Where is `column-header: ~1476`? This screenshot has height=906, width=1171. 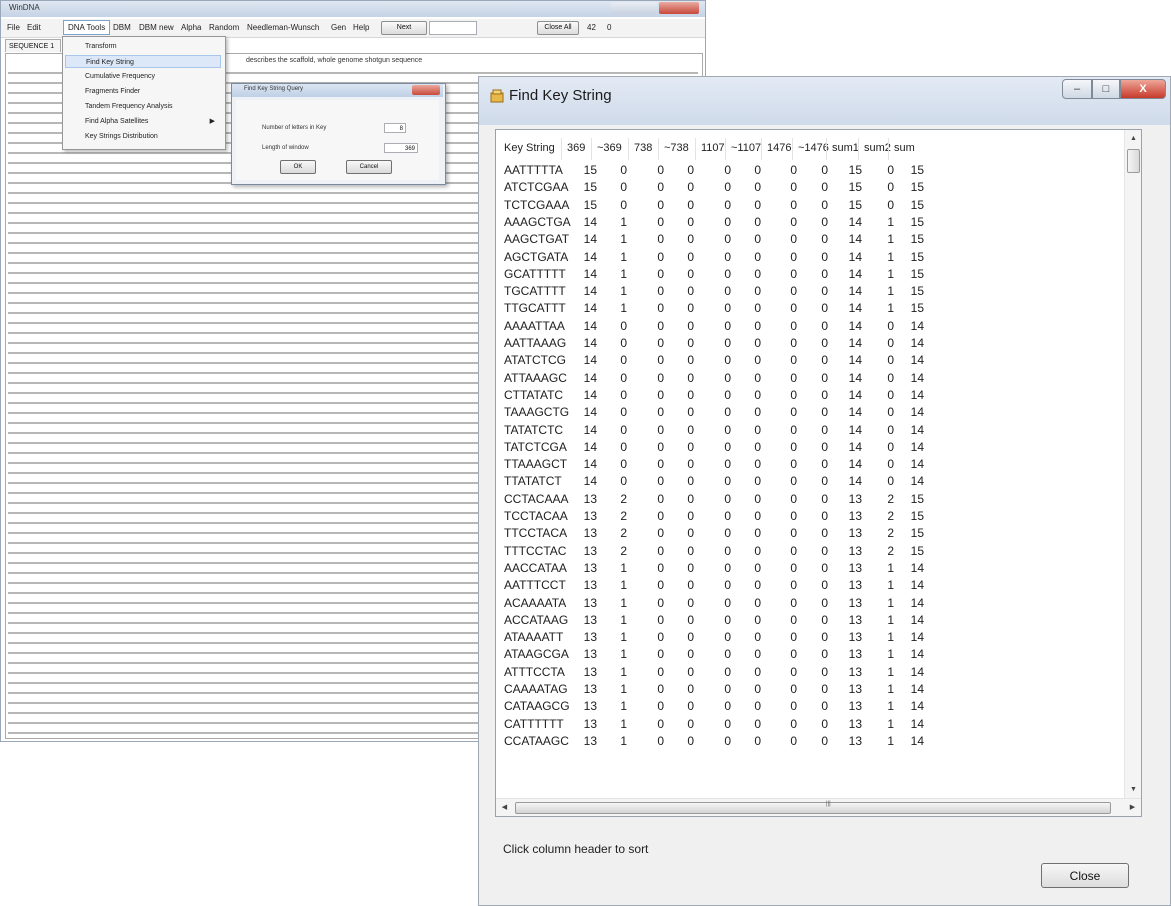 column-header: ~1476 is located at coordinates (813, 148).